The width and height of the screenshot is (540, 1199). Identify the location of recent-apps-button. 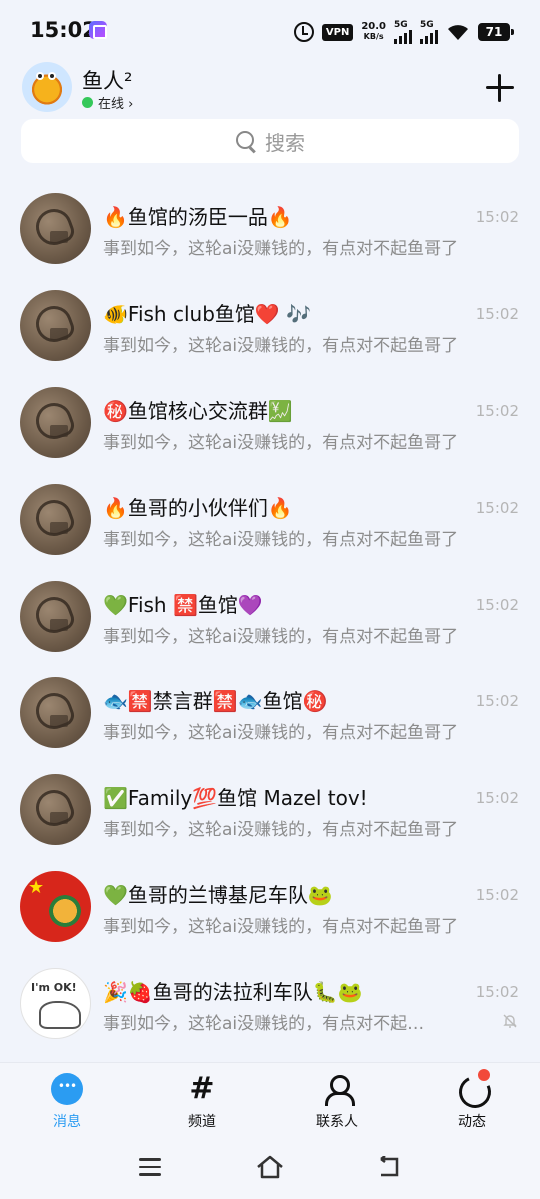
(150, 1167).